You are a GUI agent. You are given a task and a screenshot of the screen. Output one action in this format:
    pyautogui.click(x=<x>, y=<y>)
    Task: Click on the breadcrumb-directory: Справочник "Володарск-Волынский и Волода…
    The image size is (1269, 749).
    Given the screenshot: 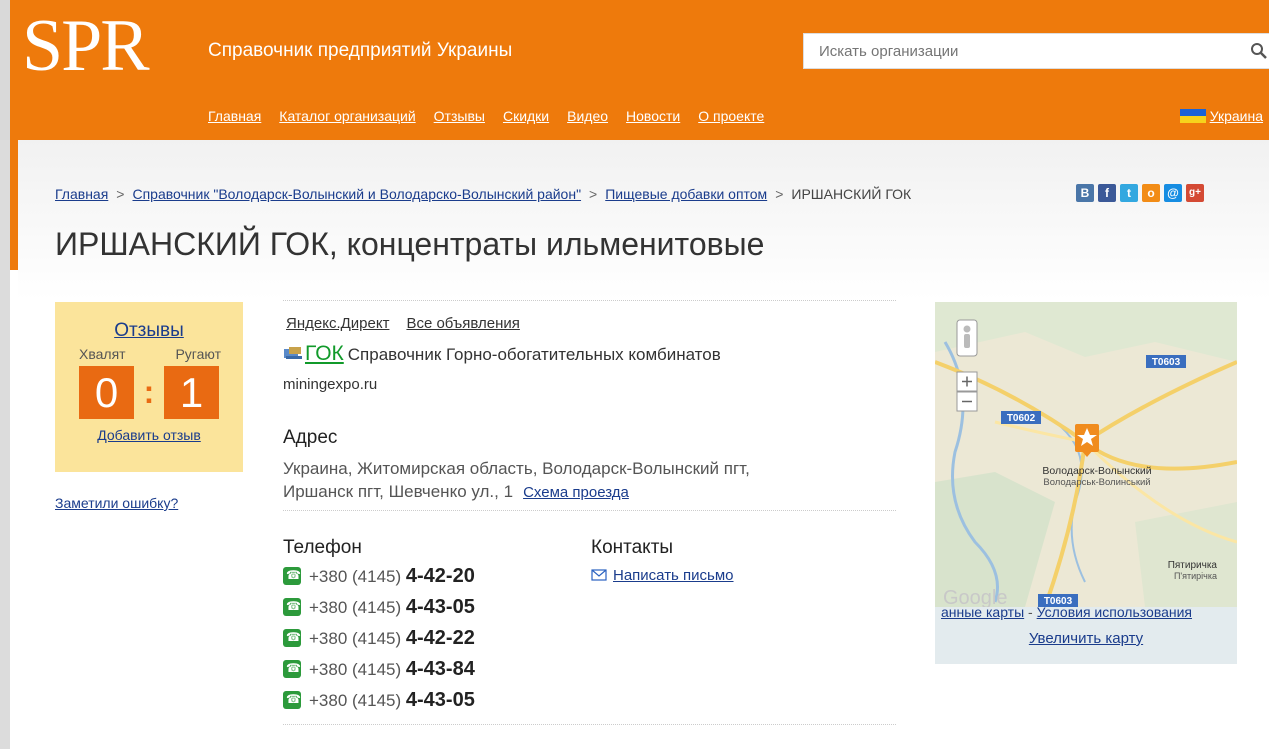 What is the action you would take?
    pyautogui.click(x=356, y=194)
    